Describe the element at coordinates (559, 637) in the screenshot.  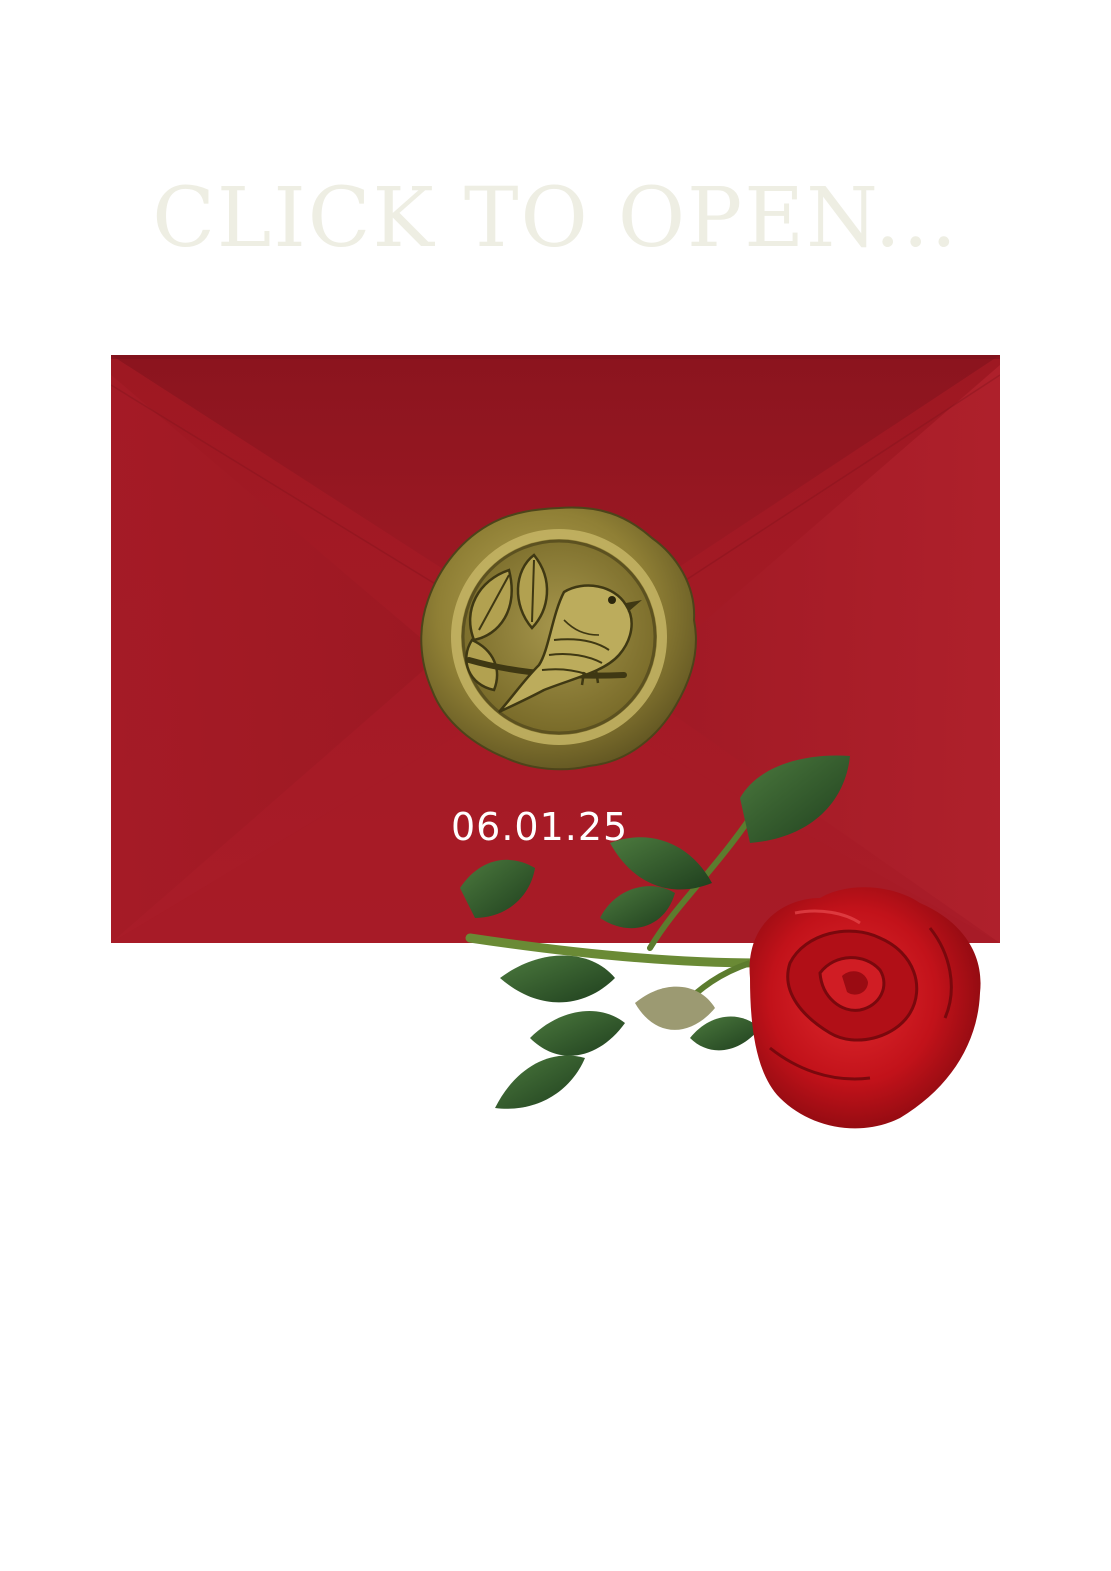
I see `wax-seal-bird-icon` at that location.